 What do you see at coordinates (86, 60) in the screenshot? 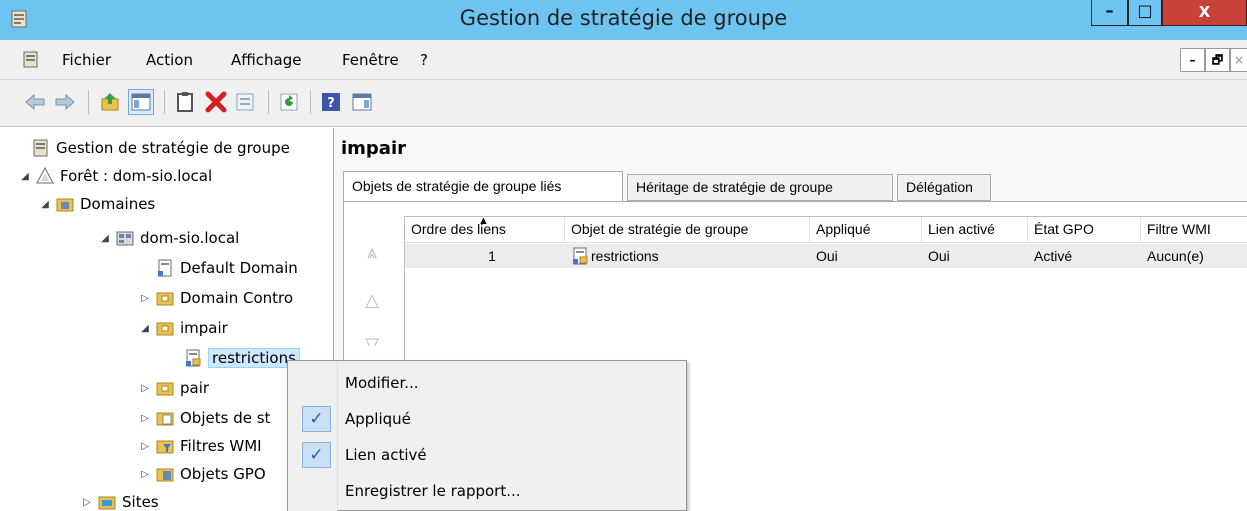
I see `menu-fichier: Fichier` at bounding box center [86, 60].